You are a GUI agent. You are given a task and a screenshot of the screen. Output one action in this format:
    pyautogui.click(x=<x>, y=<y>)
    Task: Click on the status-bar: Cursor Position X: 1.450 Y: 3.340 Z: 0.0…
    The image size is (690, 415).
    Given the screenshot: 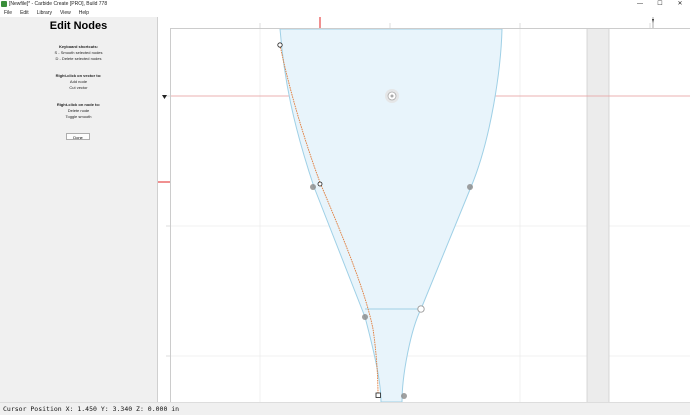 What is the action you would take?
    pyautogui.click(x=345, y=408)
    